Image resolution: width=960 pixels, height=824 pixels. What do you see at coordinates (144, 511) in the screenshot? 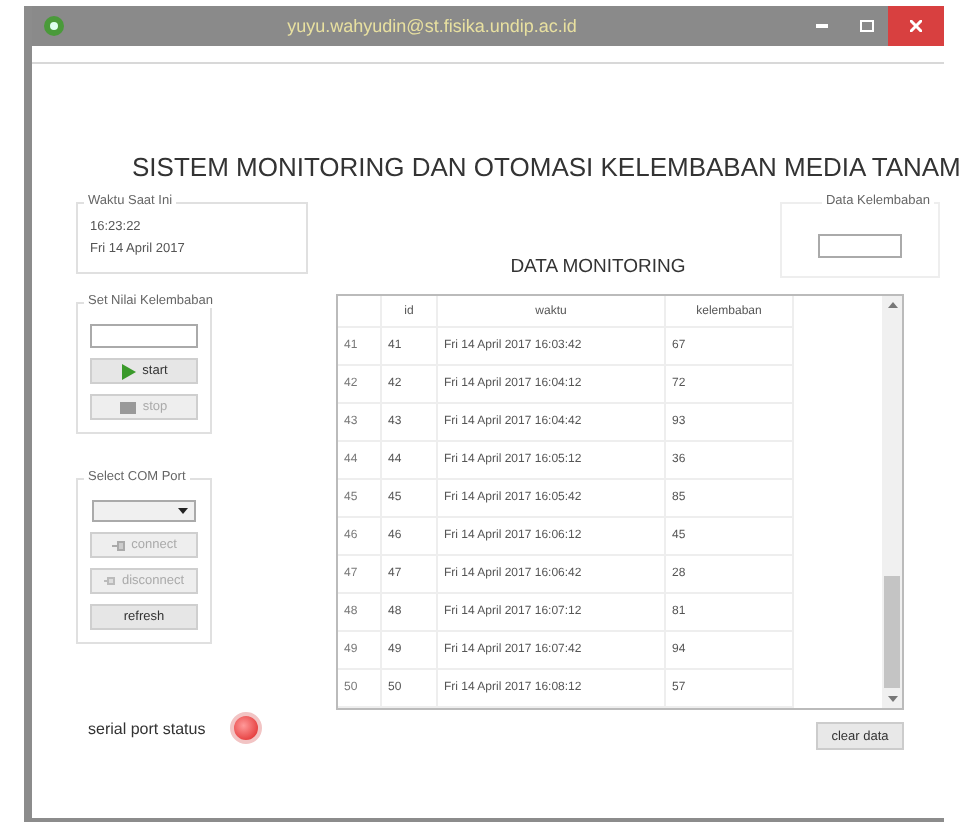
I see `com-port-dropdown` at bounding box center [144, 511].